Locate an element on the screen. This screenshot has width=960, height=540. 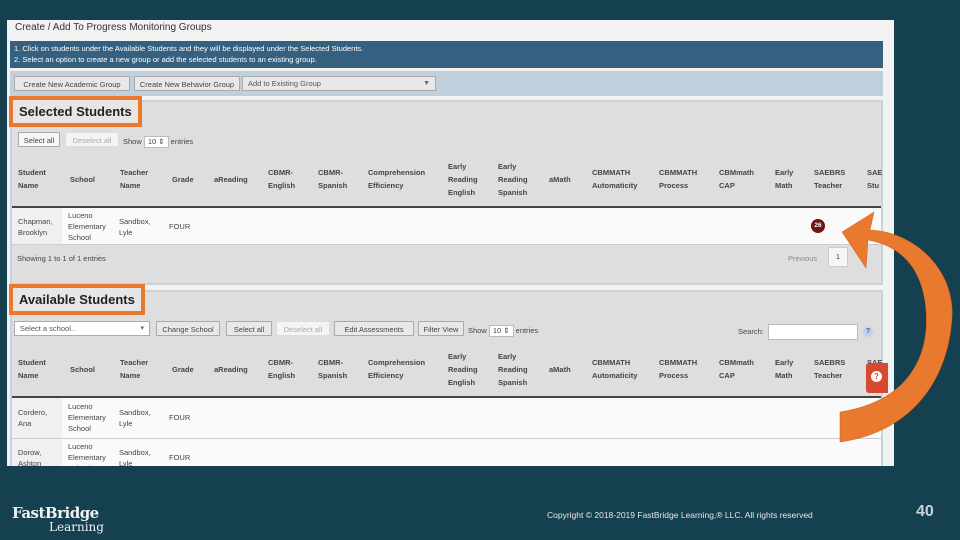
fastbridge-logo: FastBridge Learning is located at coordinates (58, 519).